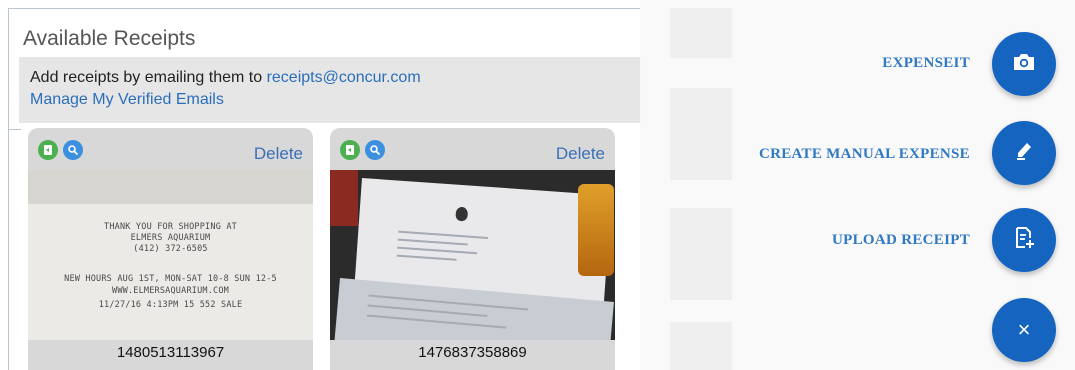  I want to click on expenseit-button, so click(1024, 64).